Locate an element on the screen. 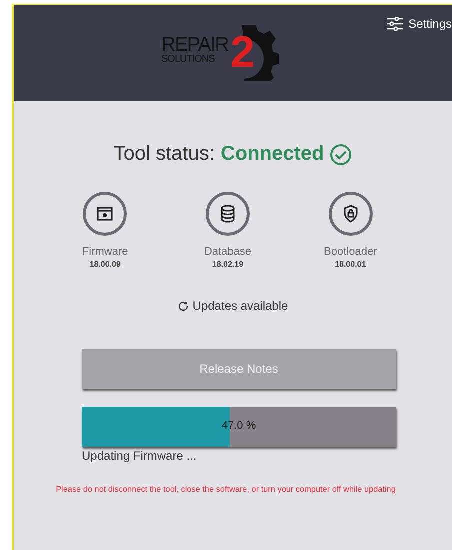 The height and width of the screenshot is (550, 452). component-name: Database is located at coordinates (228, 252).